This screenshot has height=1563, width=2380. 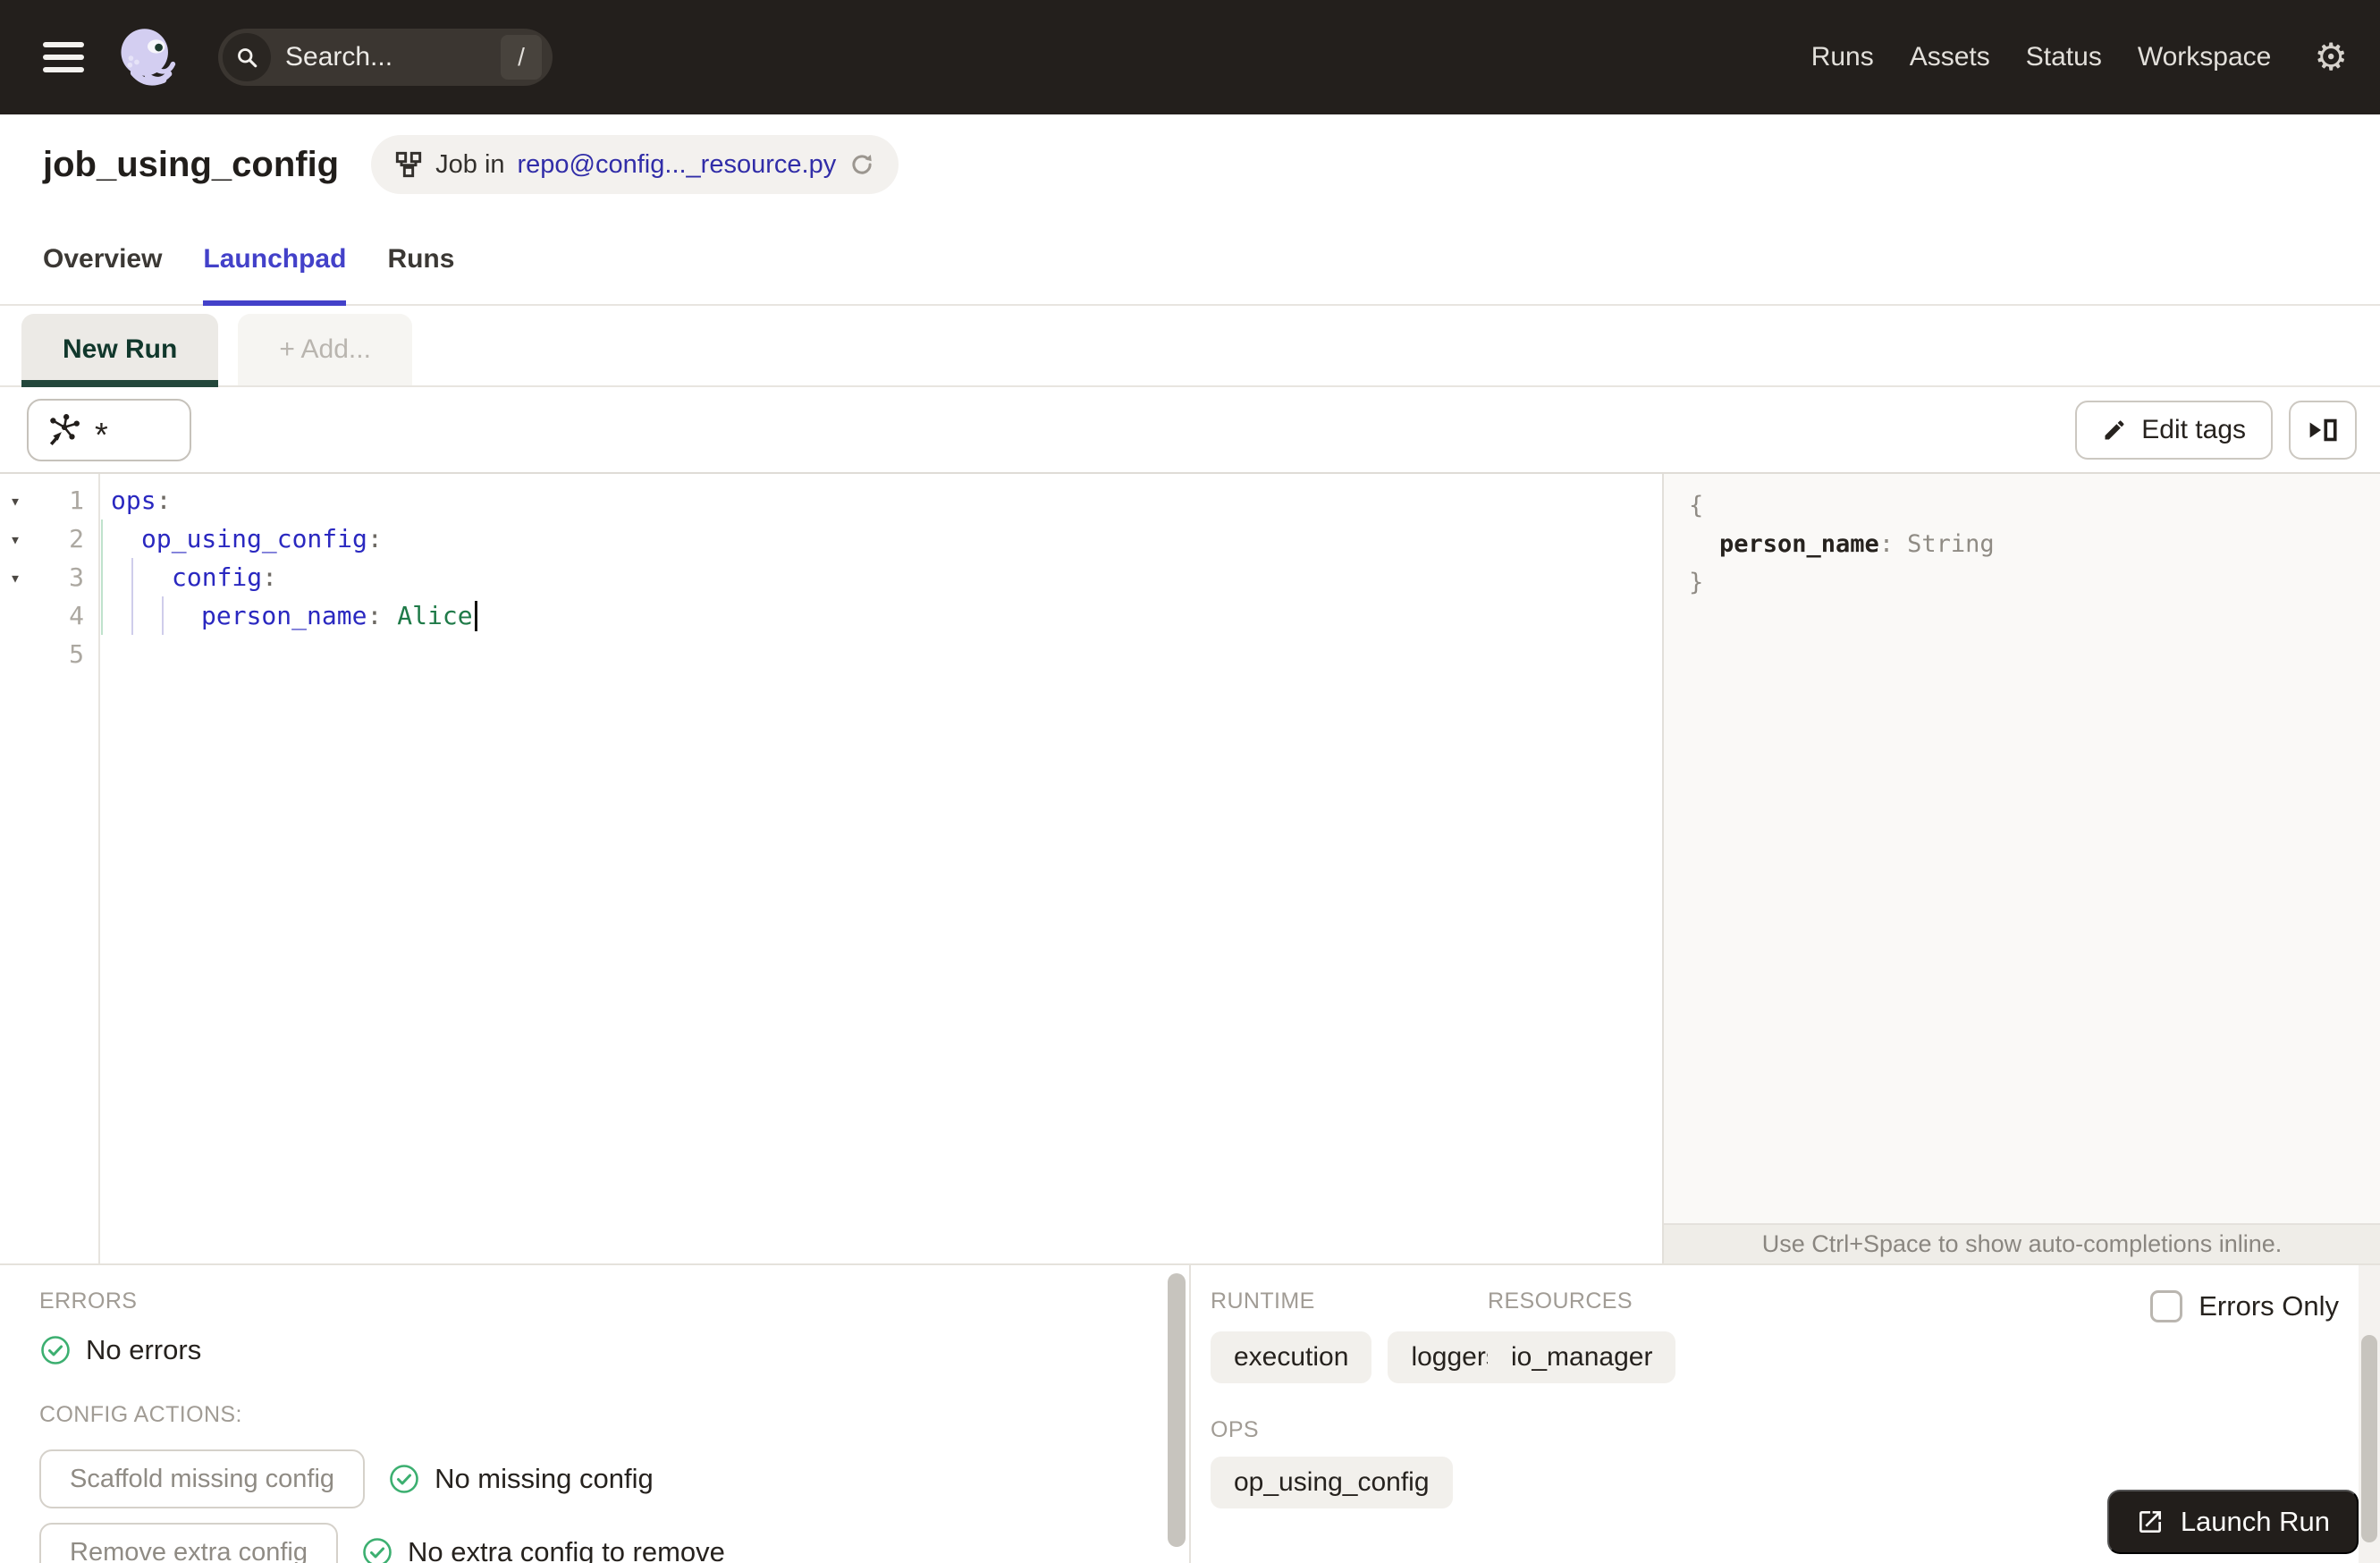 I want to click on yaml-key: person_name, so click(x=284, y=615).